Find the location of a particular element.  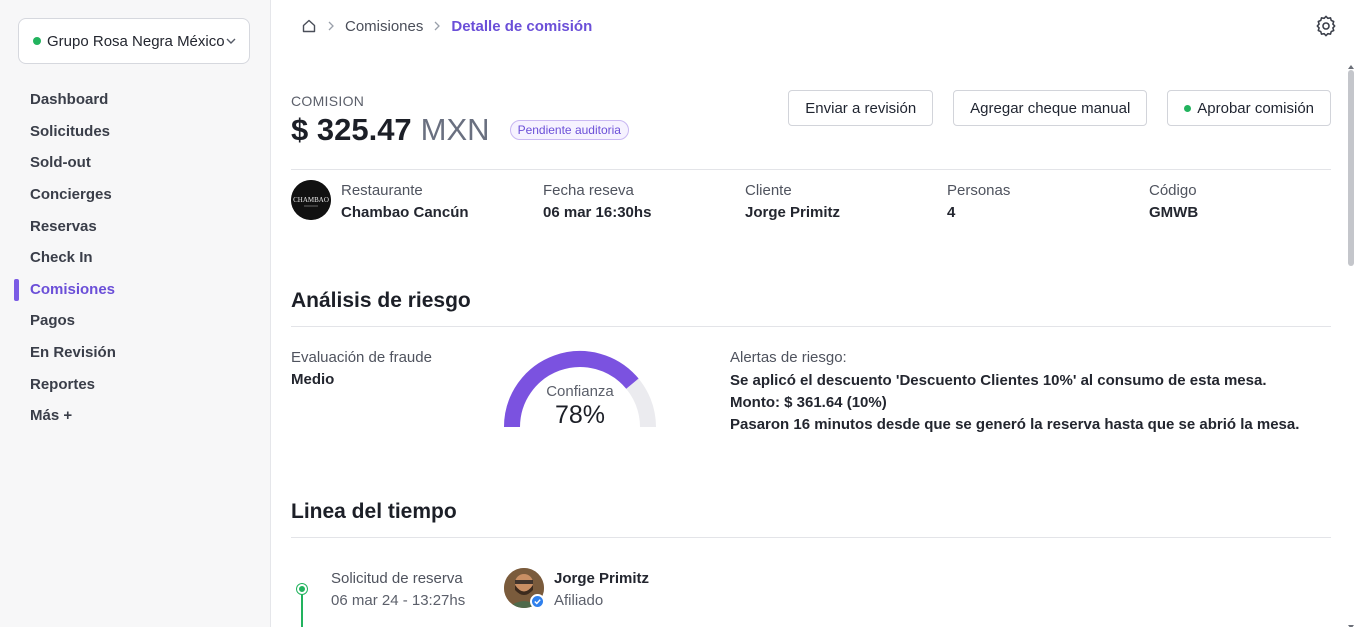

confidence-gauge: Confianza 78% is located at coordinates (580, 388).